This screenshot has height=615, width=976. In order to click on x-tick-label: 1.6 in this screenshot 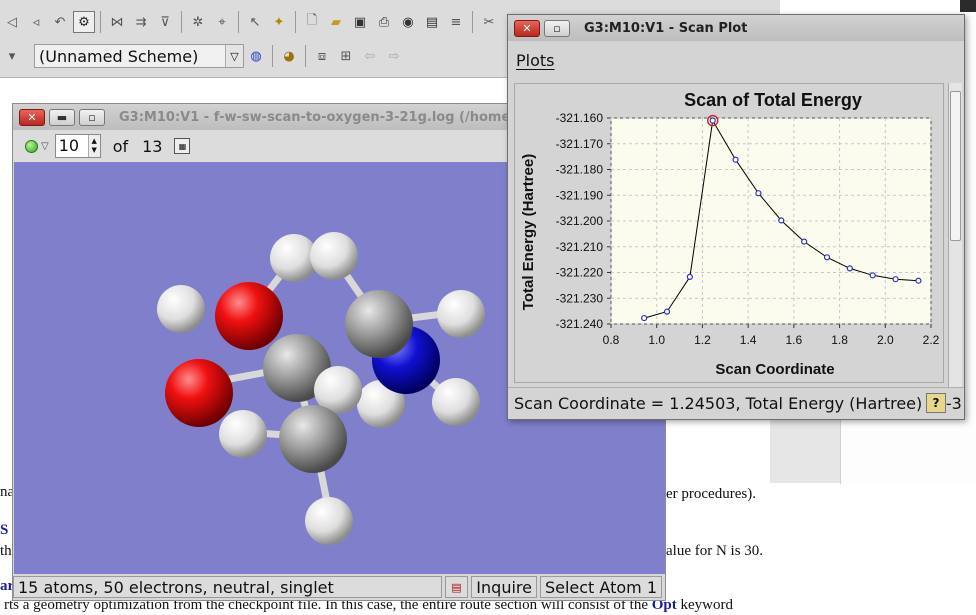, I will do `click(794, 340)`.